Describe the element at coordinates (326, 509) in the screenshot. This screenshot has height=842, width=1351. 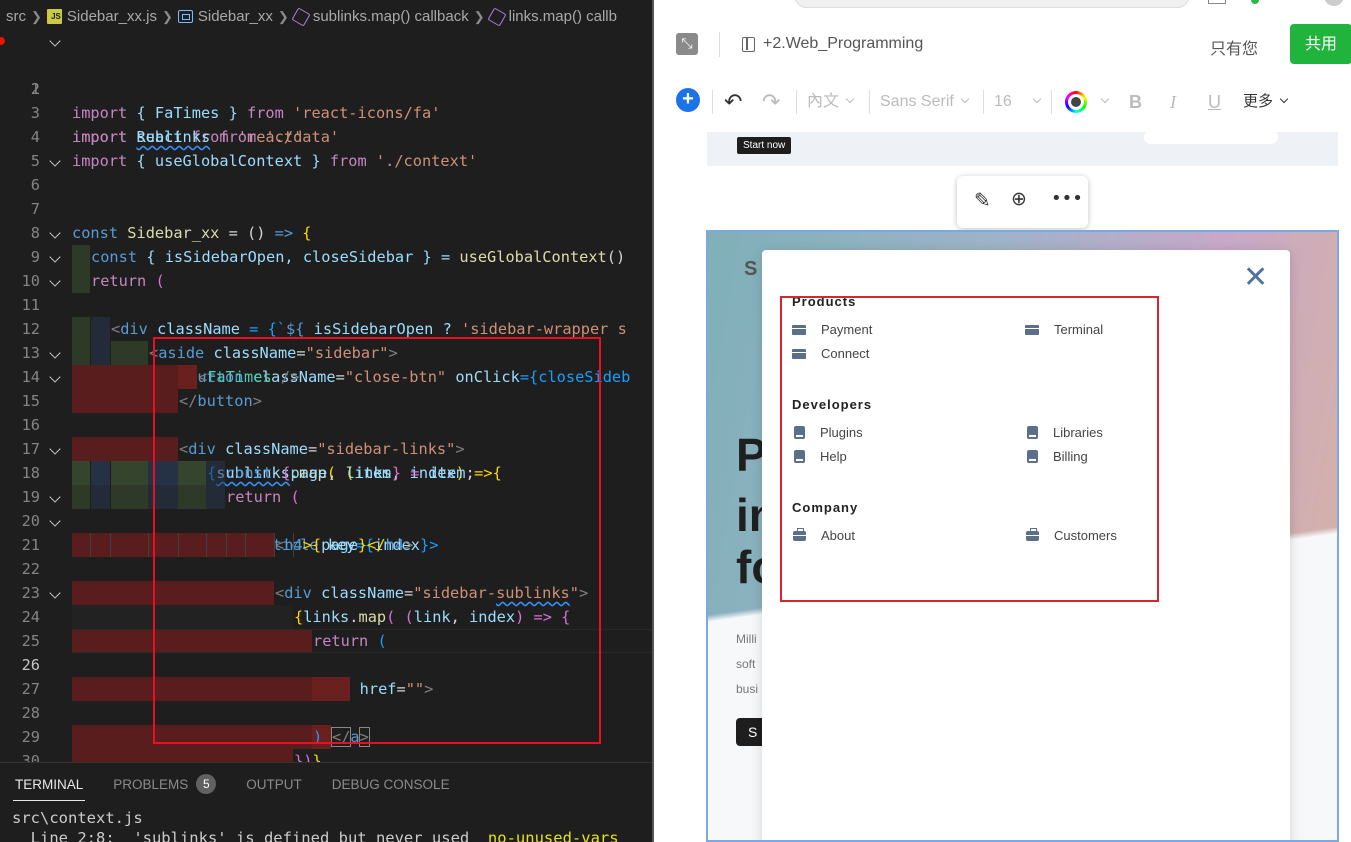
I see `code-line: 19 <h4>{page}</h4>` at that location.